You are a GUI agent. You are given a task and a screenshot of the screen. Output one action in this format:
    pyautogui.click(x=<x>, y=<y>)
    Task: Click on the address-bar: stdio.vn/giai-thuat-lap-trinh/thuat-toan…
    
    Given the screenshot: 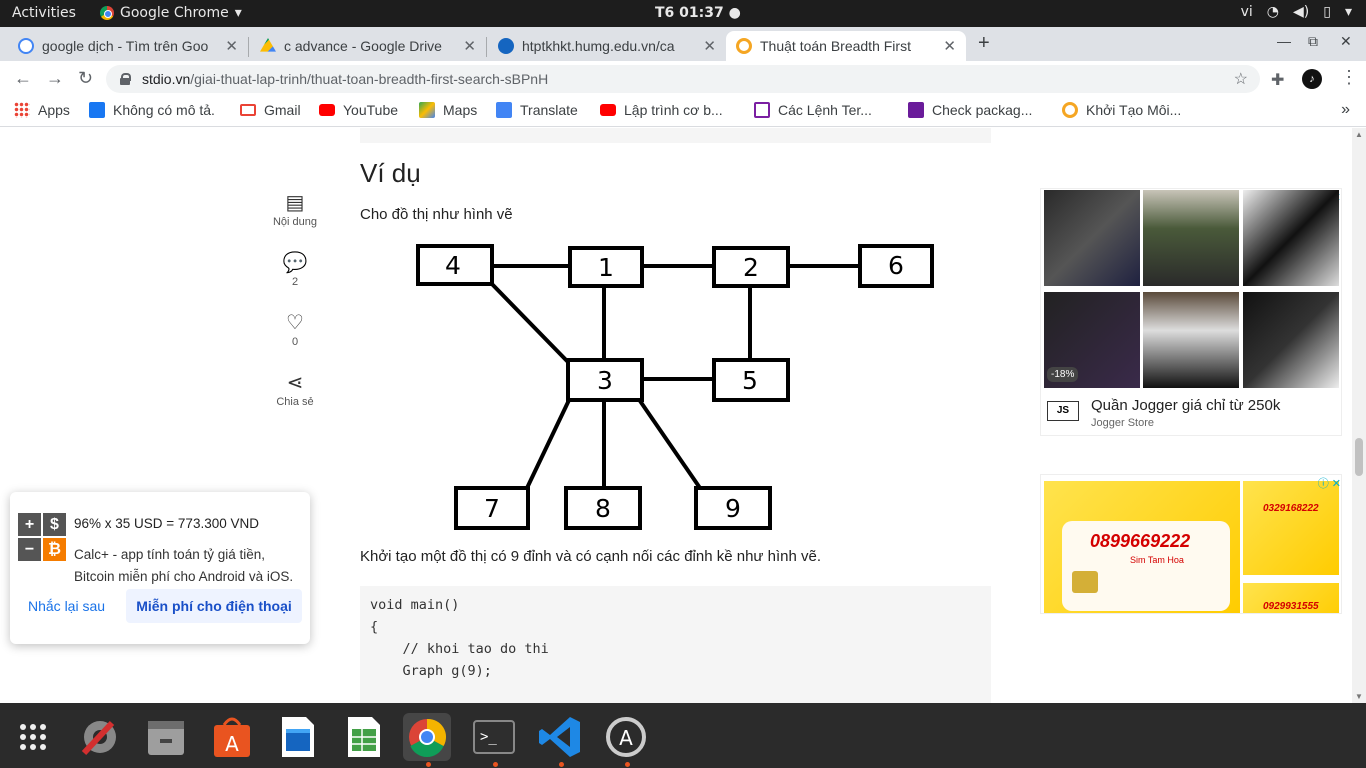 What is the action you would take?
    pyautogui.click(x=683, y=79)
    